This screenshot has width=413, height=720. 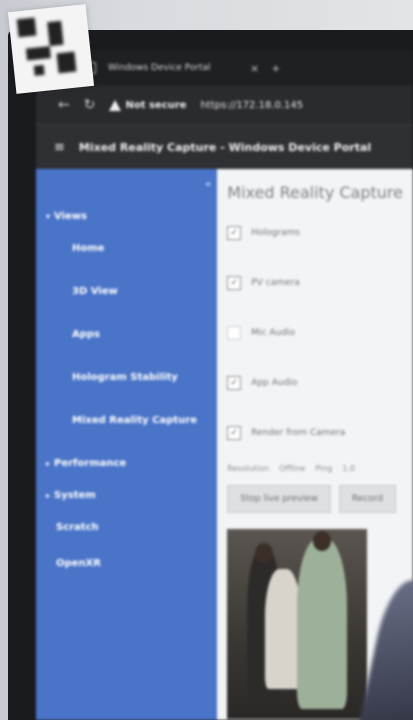 What do you see at coordinates (315, 333) in the screenshot?
I see `setting-mic-audio: Mic Audio` at bounding box center [315, 333].